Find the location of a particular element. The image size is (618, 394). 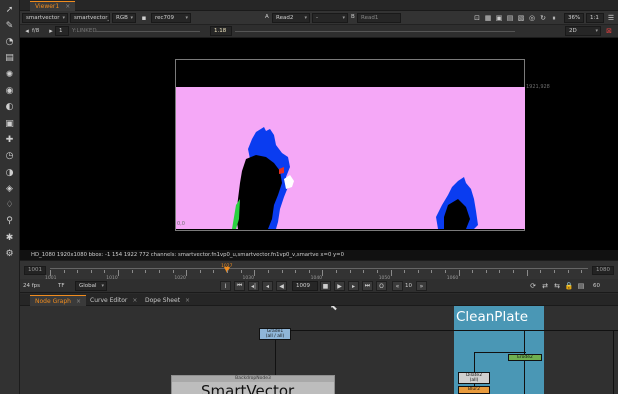

keyer-icon: ◉ is located at coordinates (9, 91).